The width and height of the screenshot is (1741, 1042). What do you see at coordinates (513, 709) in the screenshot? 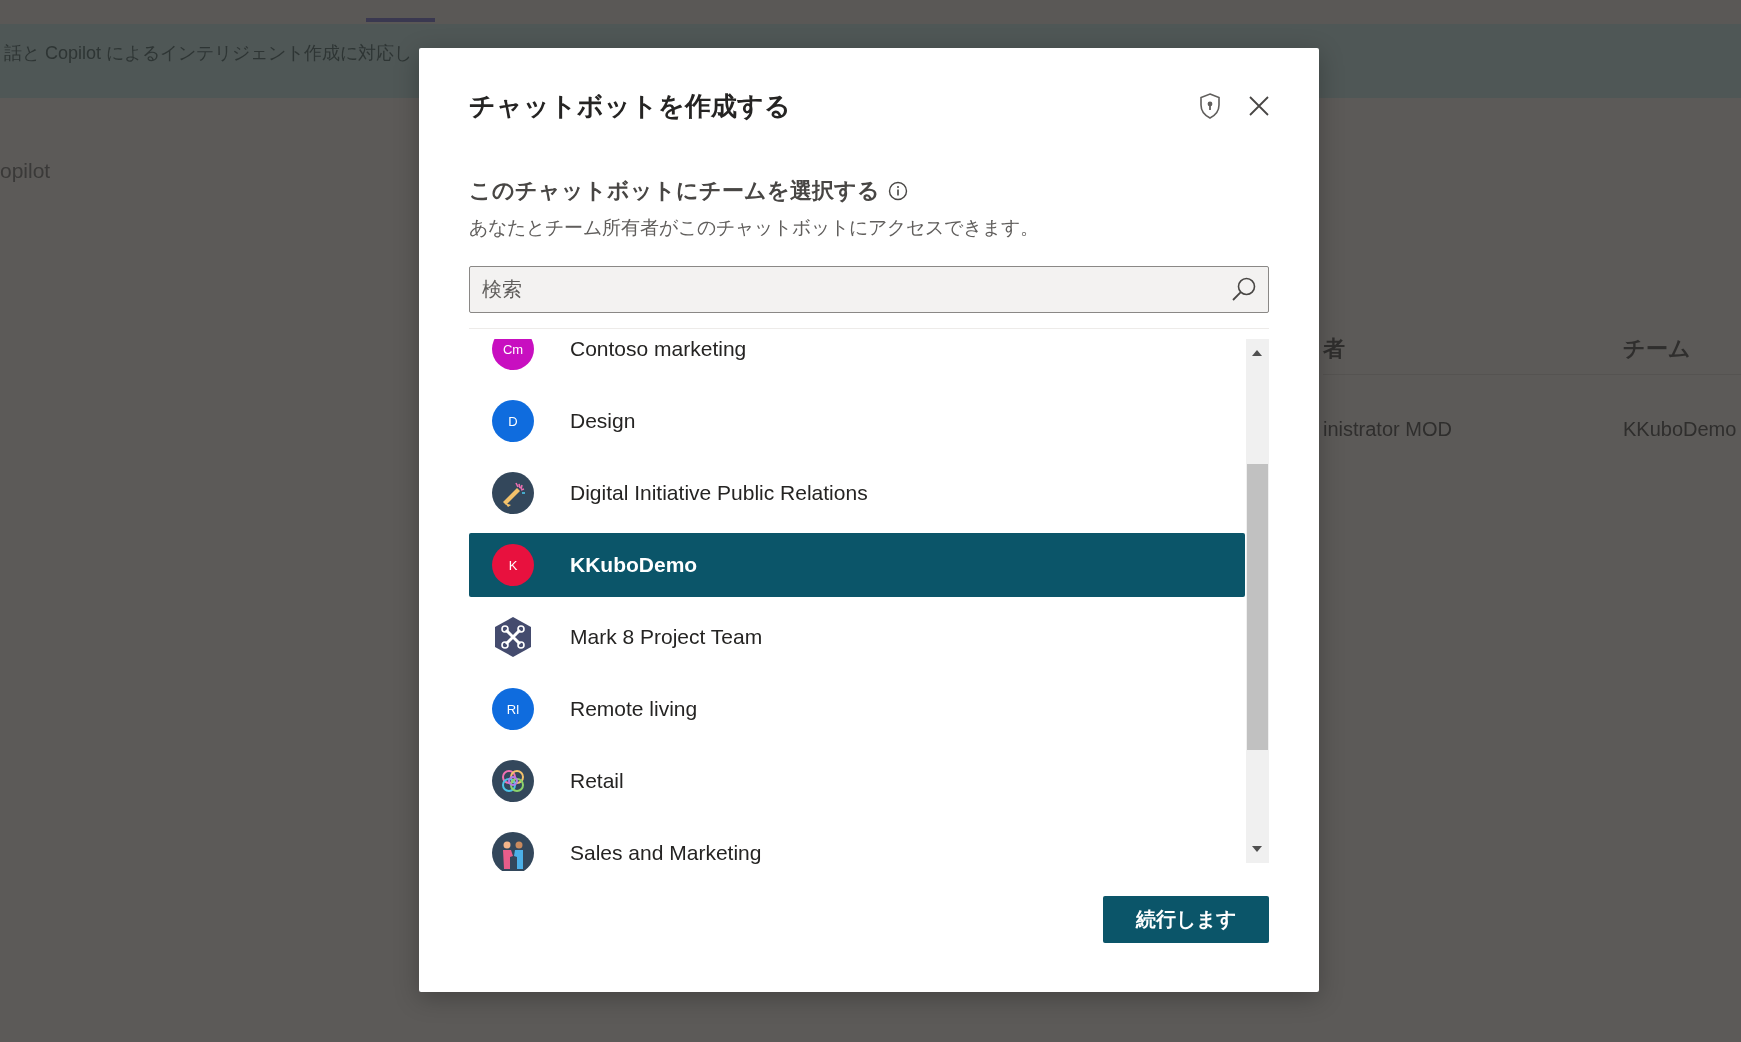
I see `avatar-initials: Rl` at bounding box center [513, 709].